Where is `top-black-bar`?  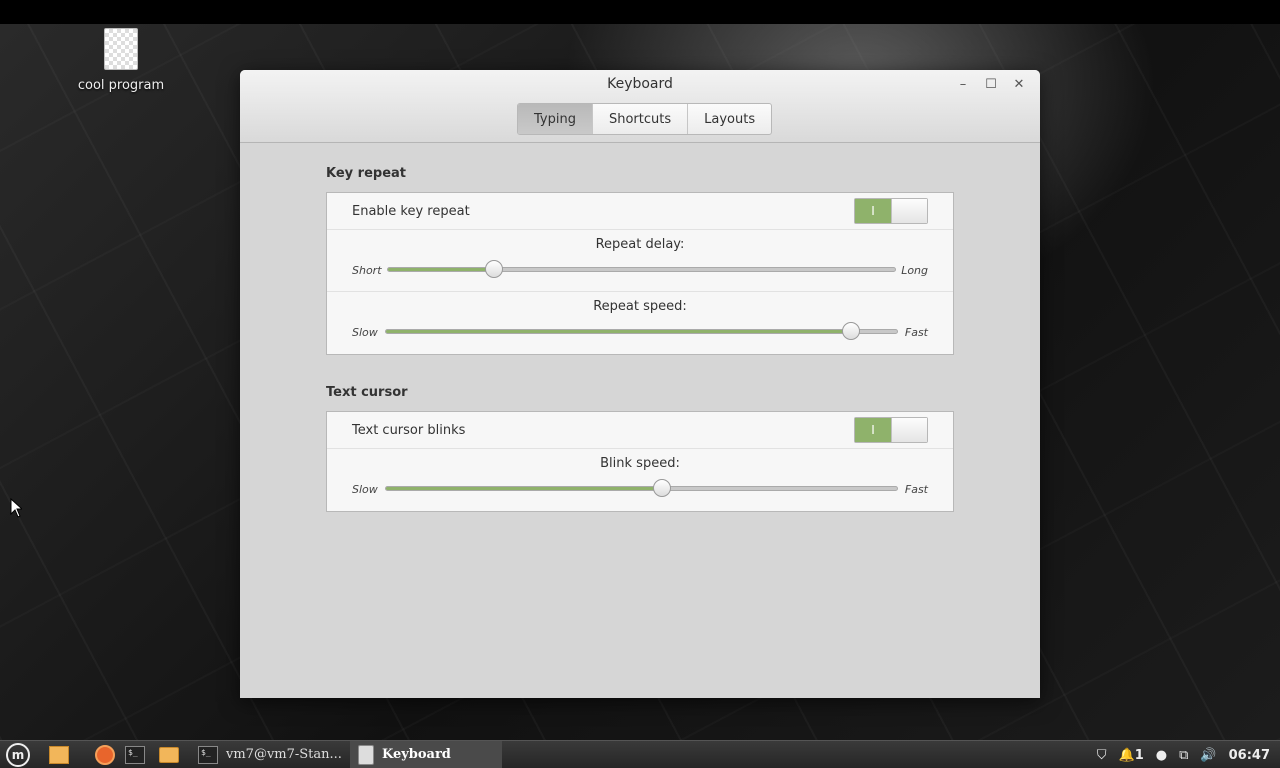 top-black-bar is located at coordinates (640, 12).